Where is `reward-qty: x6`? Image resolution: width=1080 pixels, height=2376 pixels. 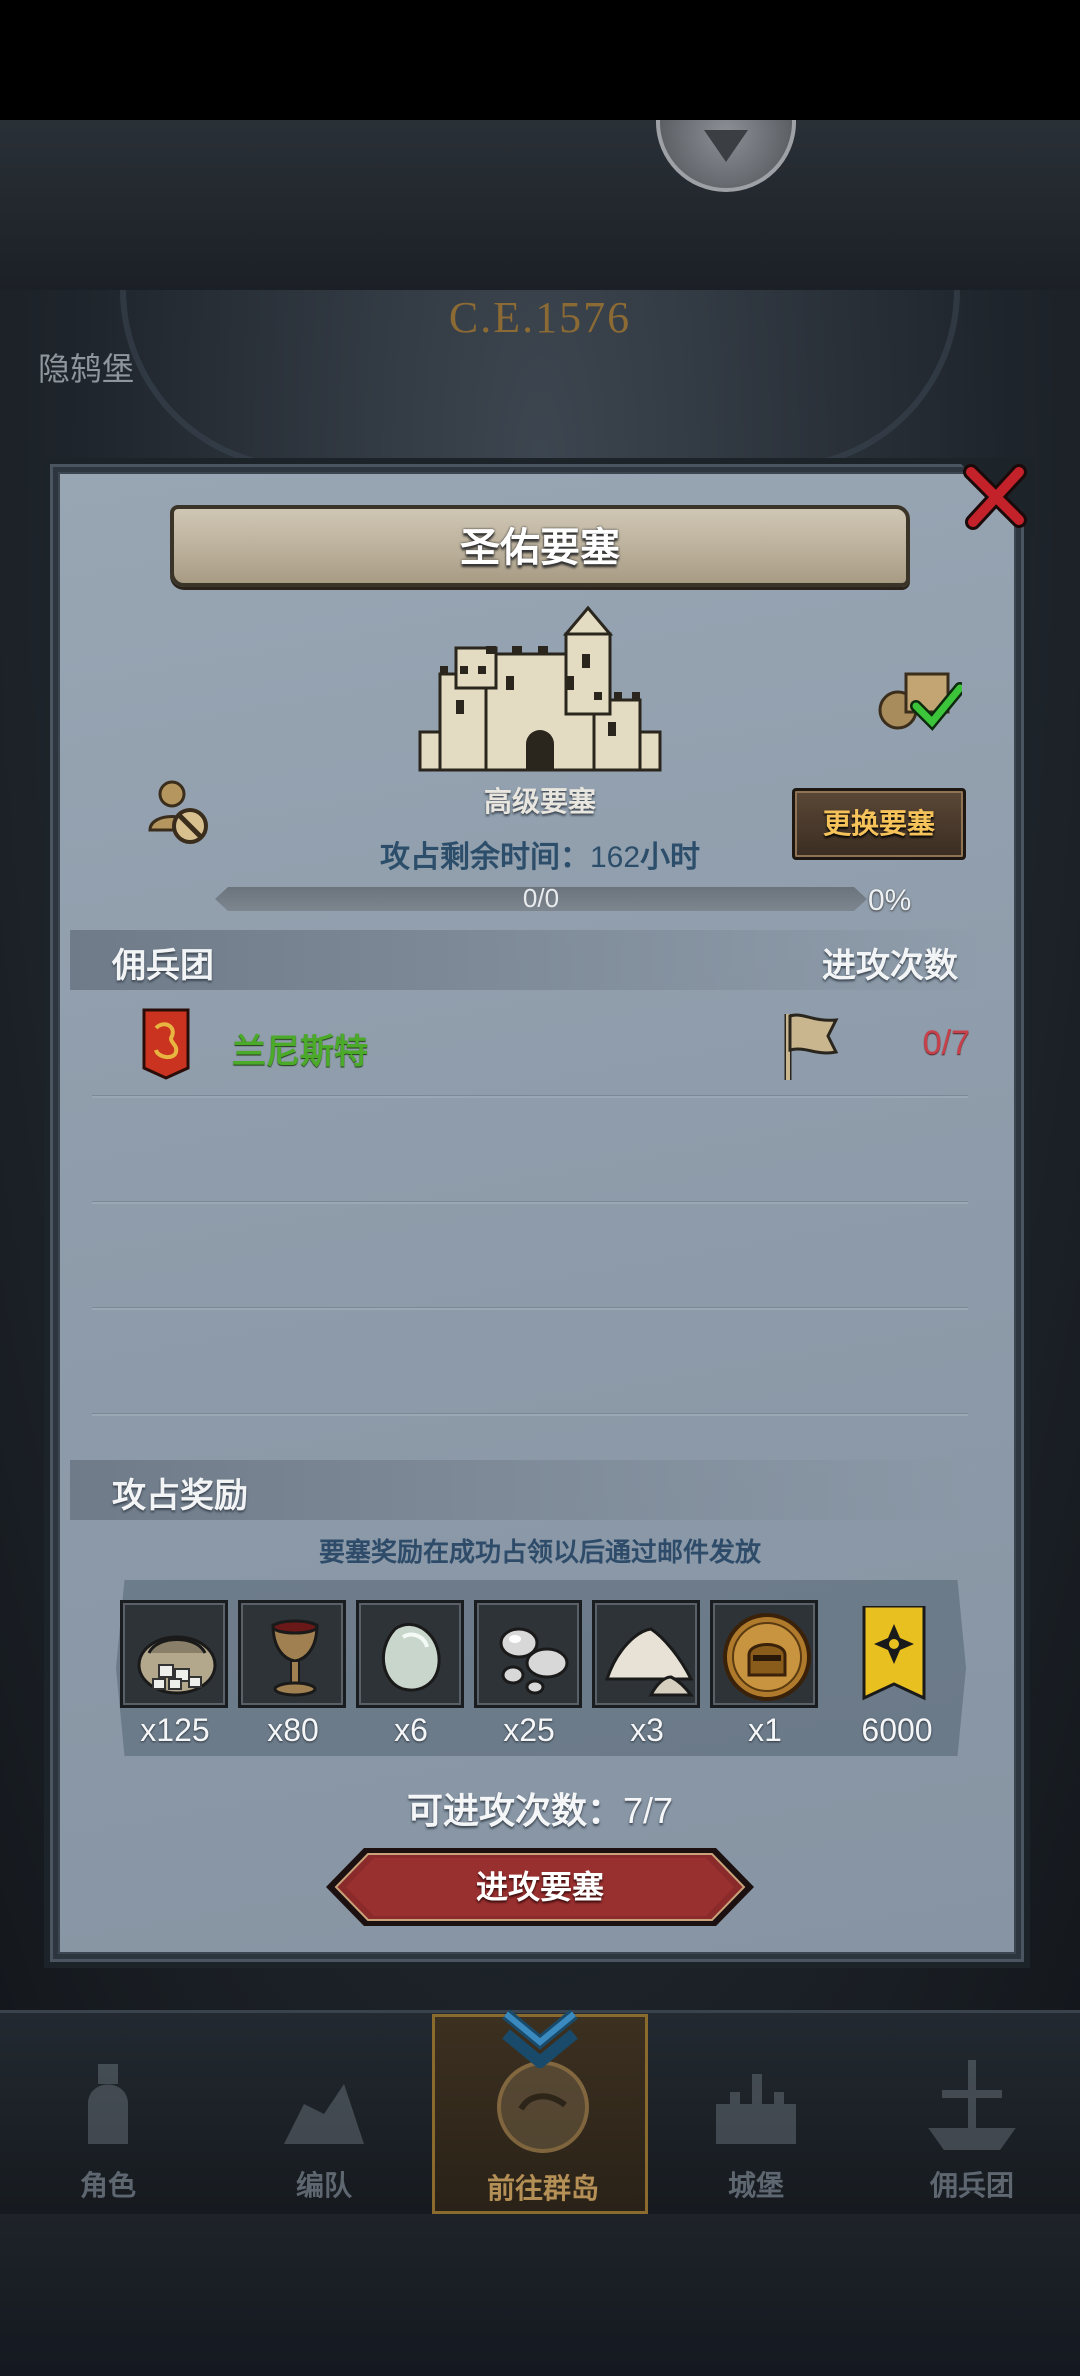
reward-qty: x6 is located at coordinates (411, 1730).